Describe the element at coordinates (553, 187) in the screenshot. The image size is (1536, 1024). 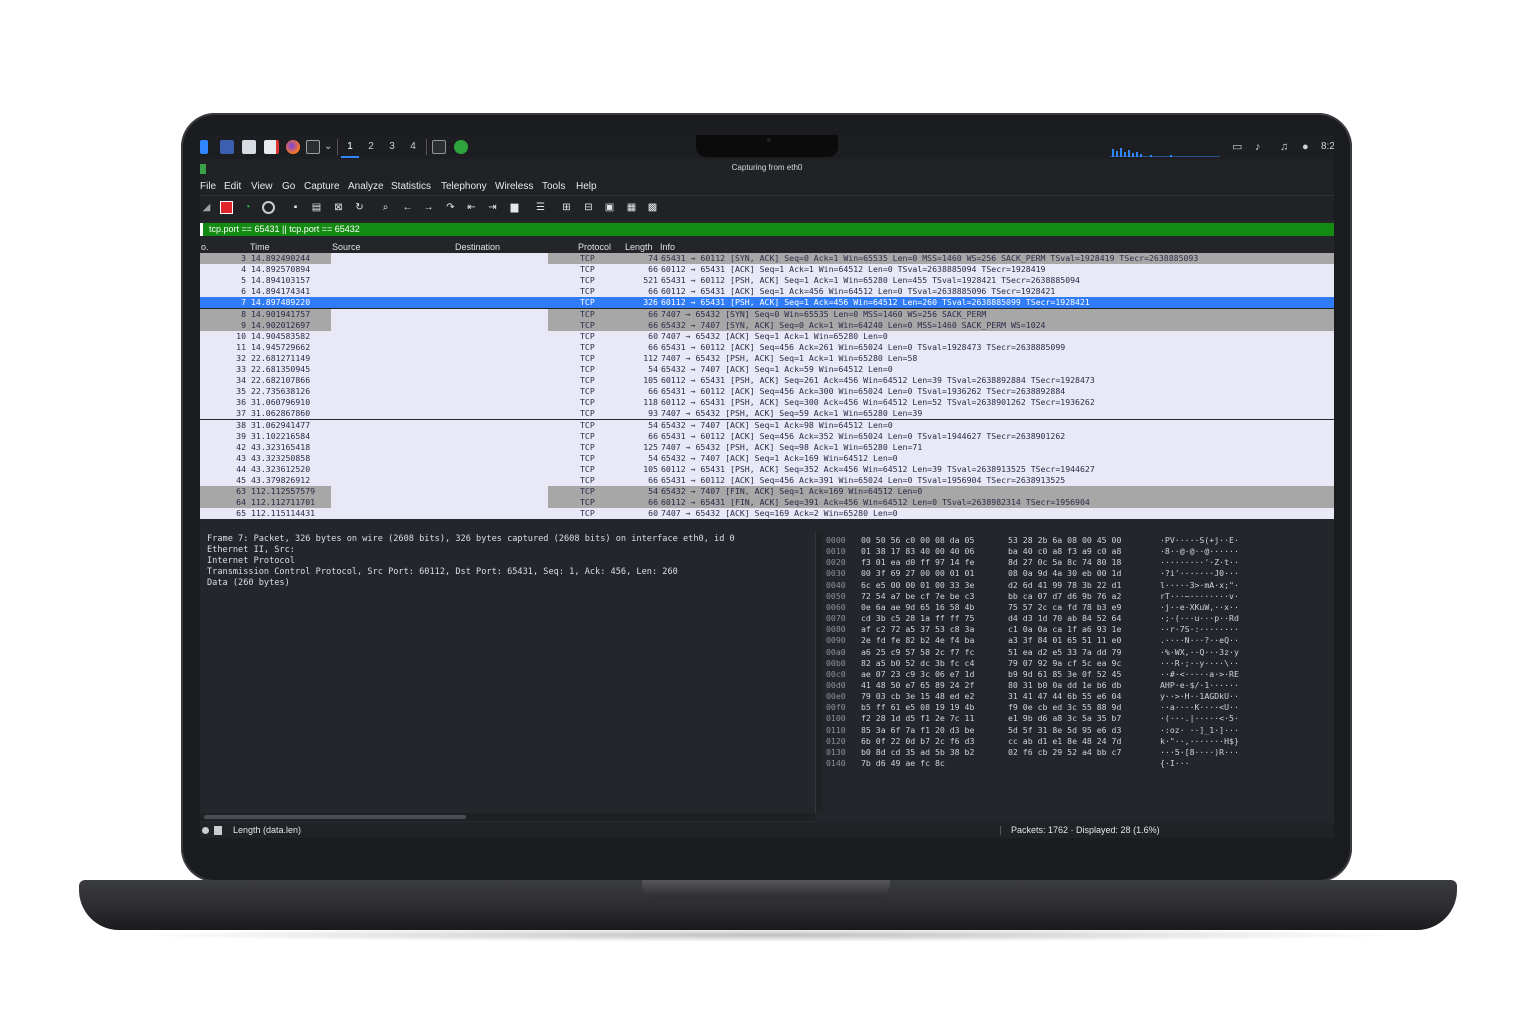
I see `menu-tools: Tools` at that location.